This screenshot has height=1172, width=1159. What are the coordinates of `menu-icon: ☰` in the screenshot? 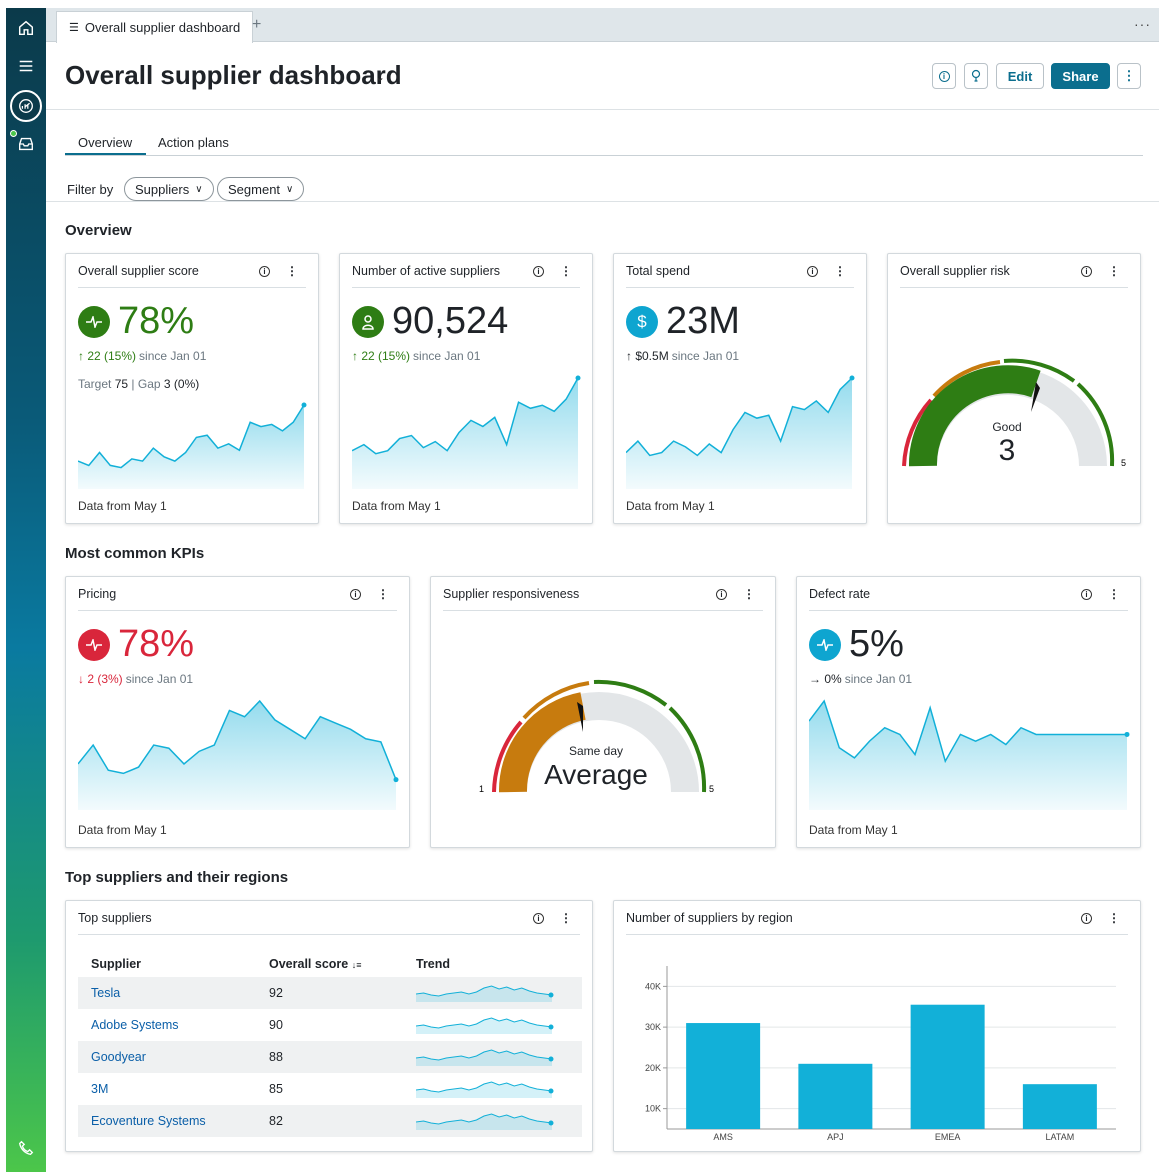 It's located at (74, 28).